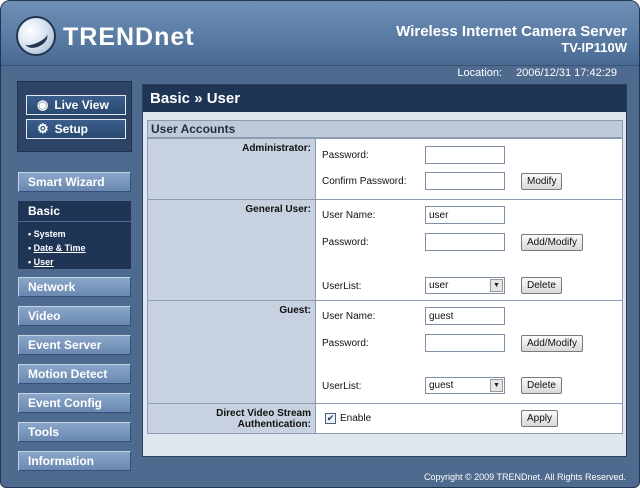 The image size is (640, 488). What do you see at coordinates (345, 242) in the screenshot?
I see `general-password-label: Password:` at bounding box center [345, 242].